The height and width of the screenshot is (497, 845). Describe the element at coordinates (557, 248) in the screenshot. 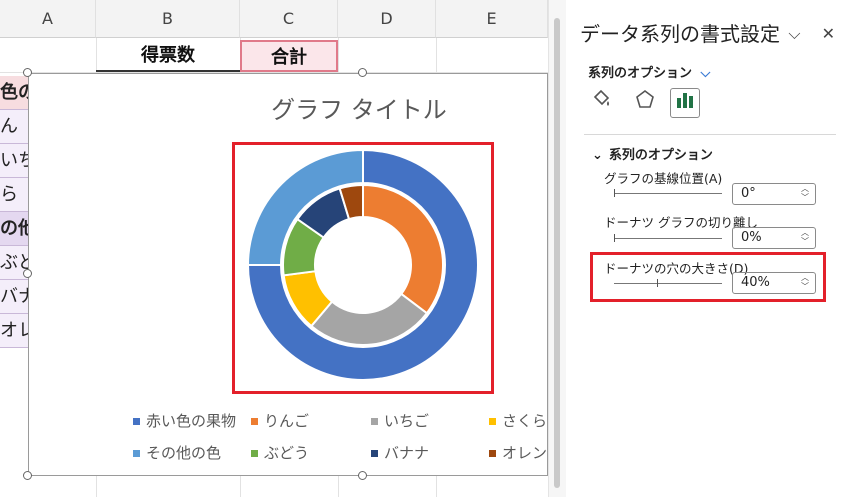

I see `sheet-scrollbar` at that location.